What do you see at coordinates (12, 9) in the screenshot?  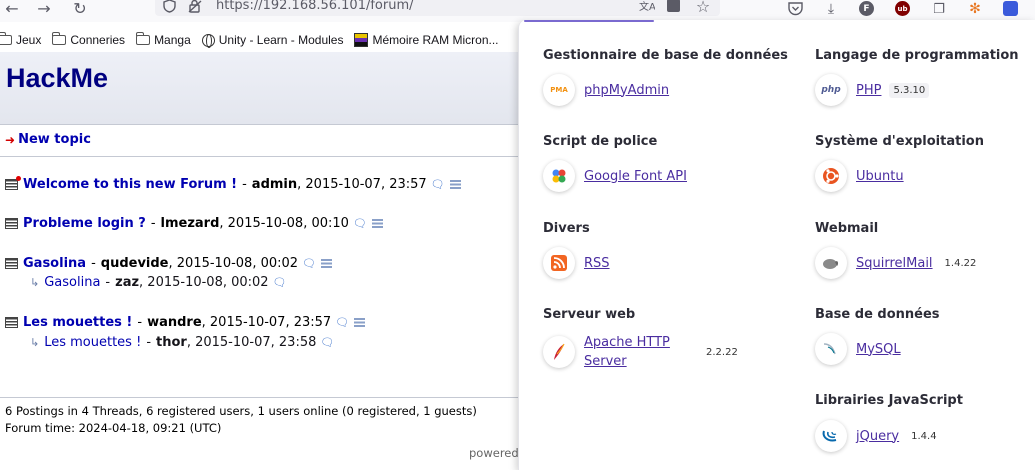 I see `back-arrow-icon: ←` at bounding box center [12, 9].